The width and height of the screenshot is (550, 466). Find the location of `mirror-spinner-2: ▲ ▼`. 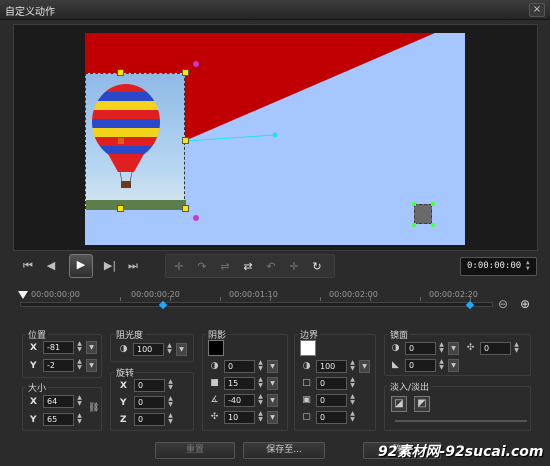

mirror-spinner-2: ▲ ▼ is located at coordinates (516, 348).